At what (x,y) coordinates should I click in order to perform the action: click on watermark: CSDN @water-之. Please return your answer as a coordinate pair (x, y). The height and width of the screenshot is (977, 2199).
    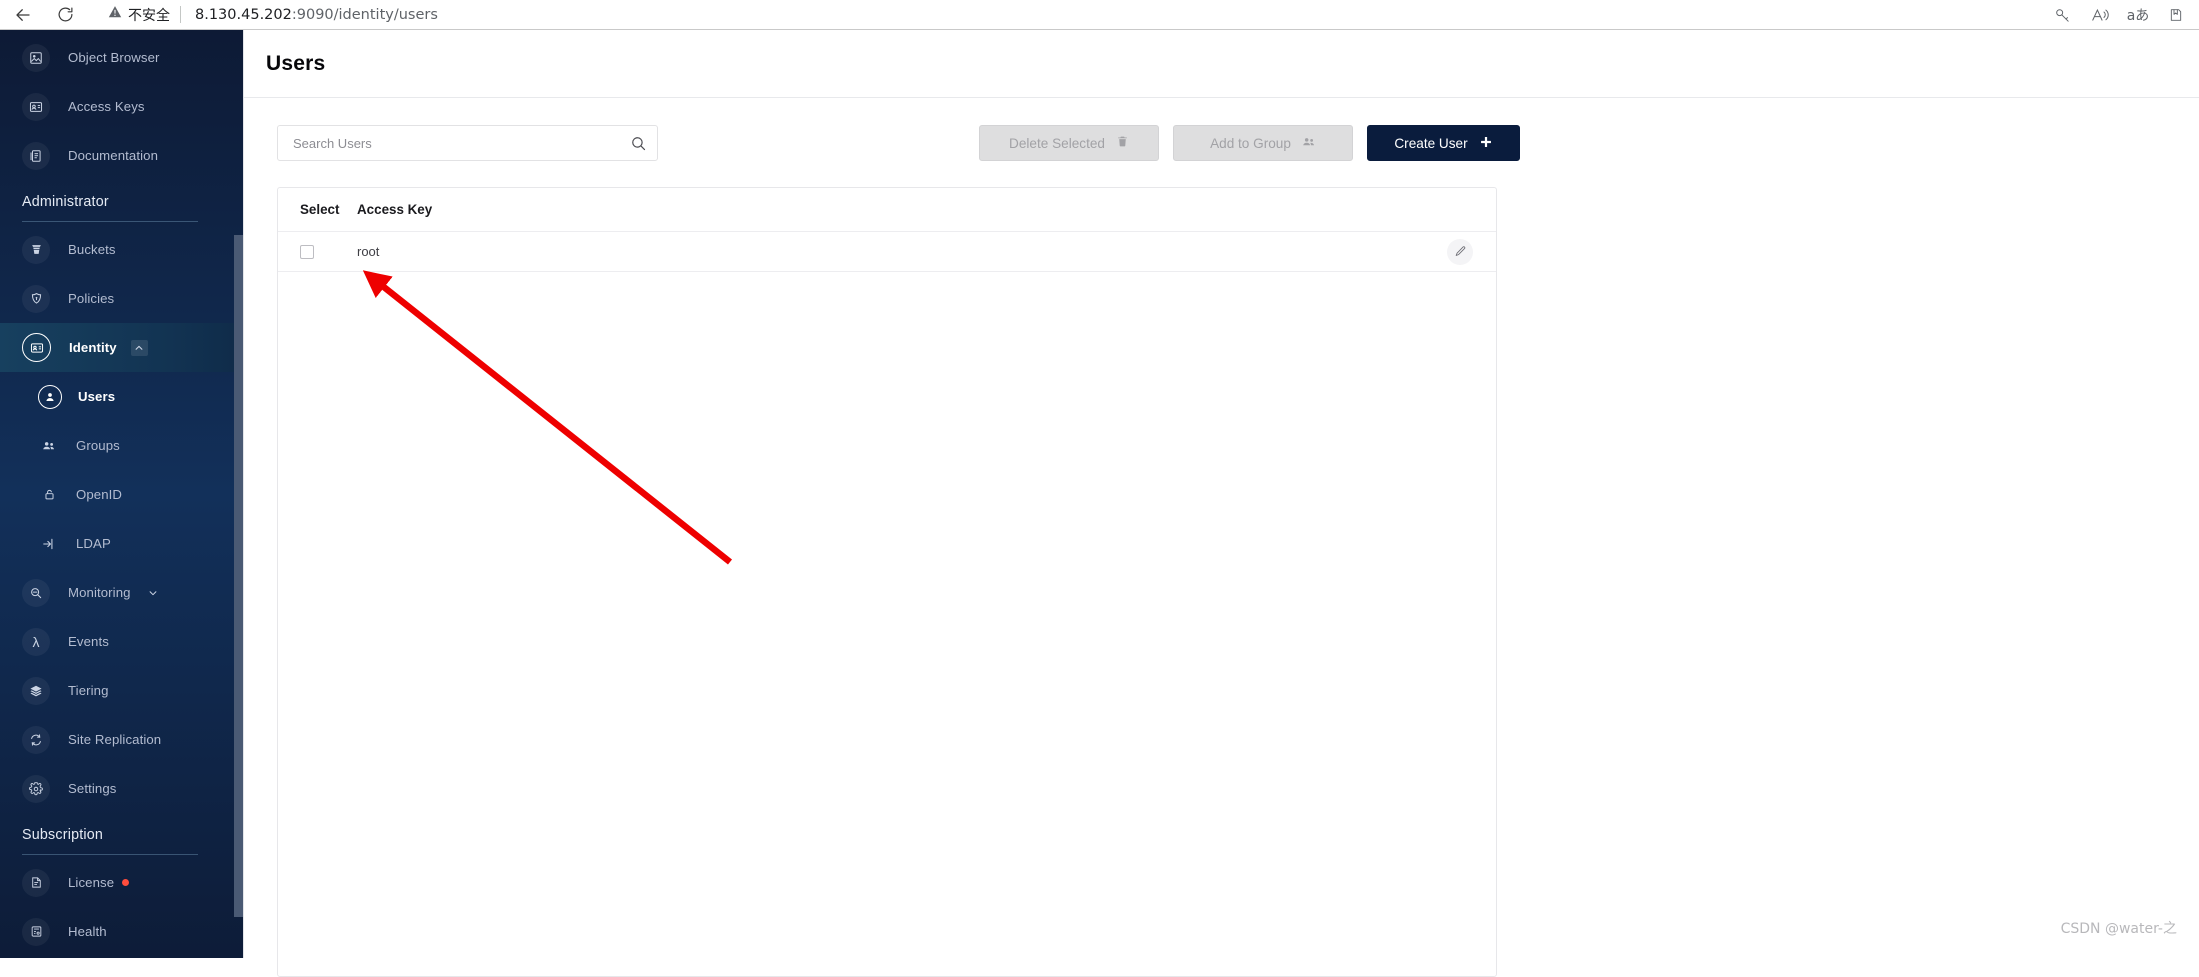
    Looking at the image, I should click on (2119, 928).